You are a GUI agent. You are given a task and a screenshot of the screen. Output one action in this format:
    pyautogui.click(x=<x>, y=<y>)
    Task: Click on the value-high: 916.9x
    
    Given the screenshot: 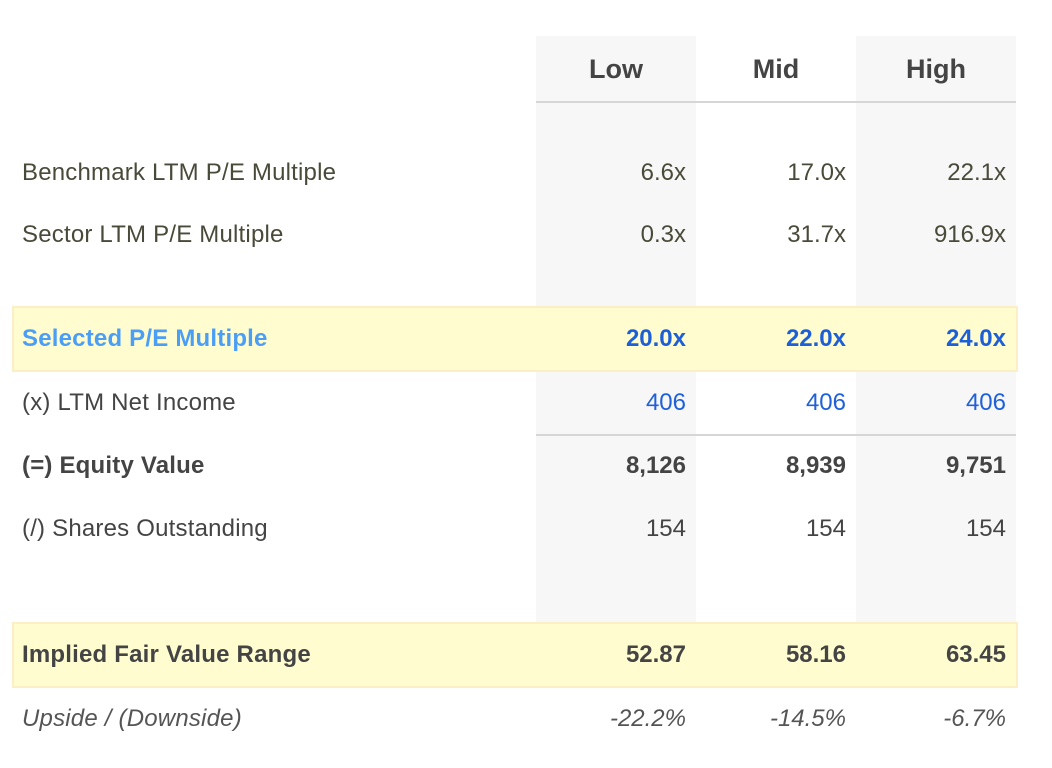 What is the action you would take?
    pyautogui.click(x=969, y=234)
    